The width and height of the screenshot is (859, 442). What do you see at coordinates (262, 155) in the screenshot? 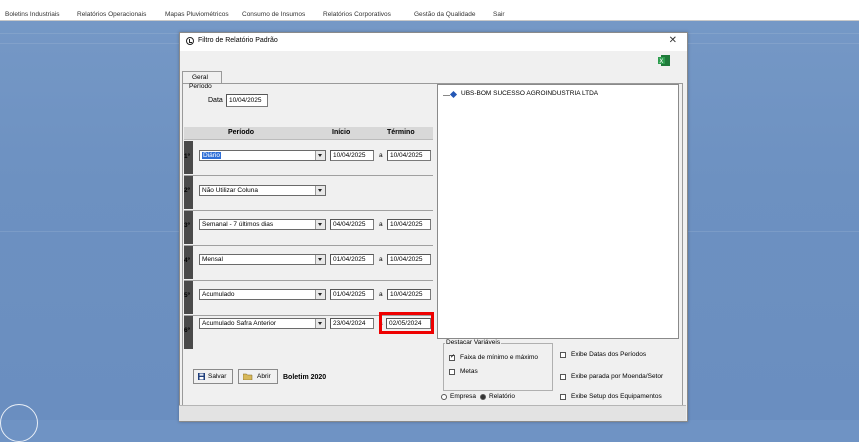
I see `period-select-1: Diário` at bounding box center [262, 155].